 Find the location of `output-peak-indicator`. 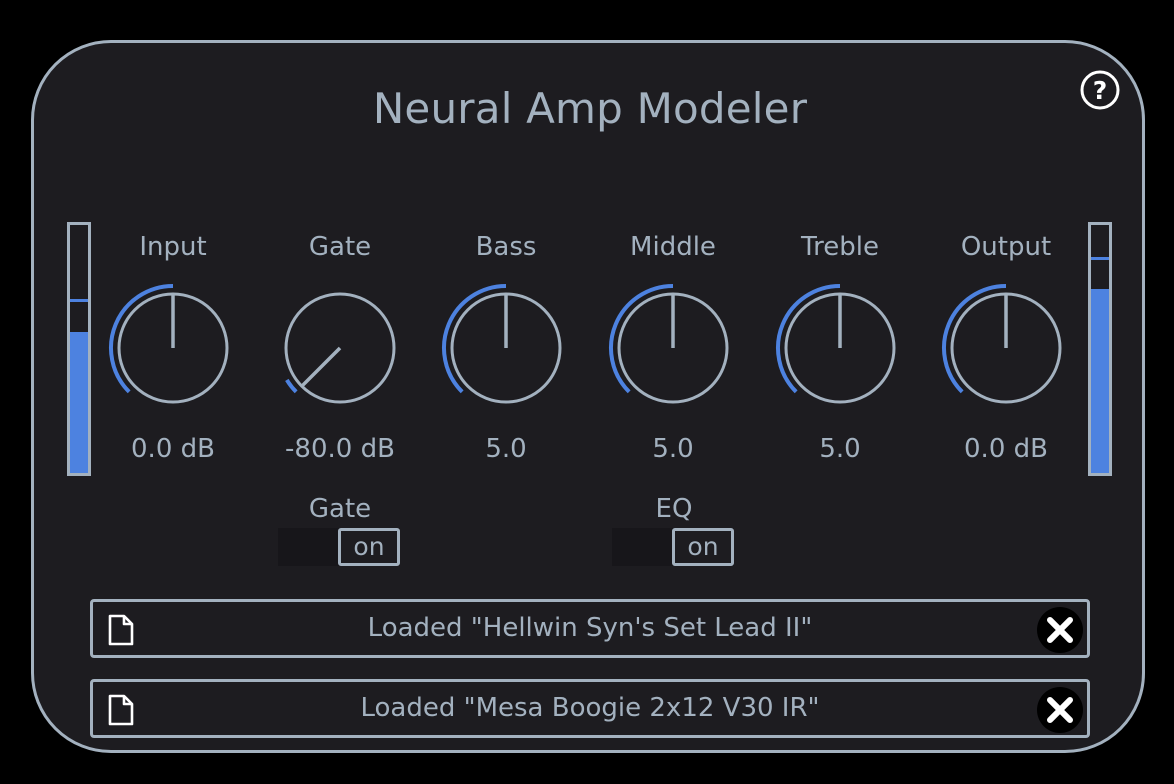

output-peak-indicator is located at coordinates (1100, 258).